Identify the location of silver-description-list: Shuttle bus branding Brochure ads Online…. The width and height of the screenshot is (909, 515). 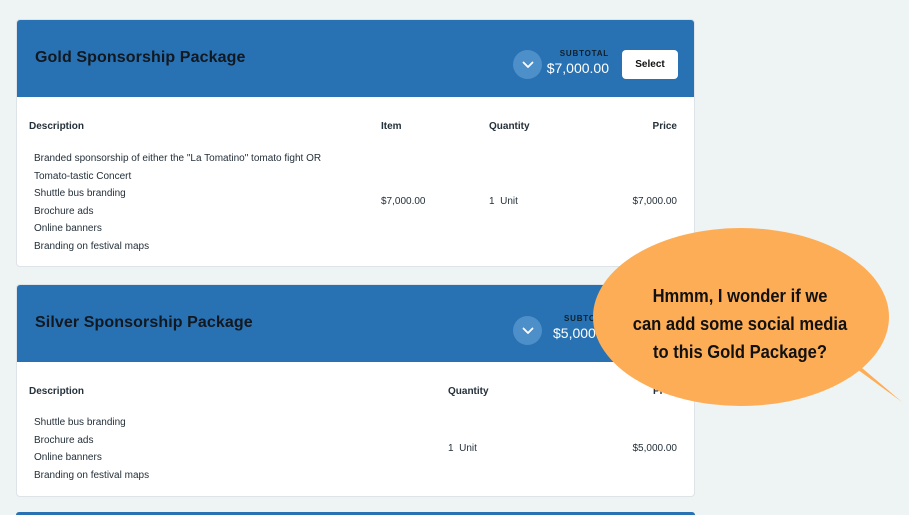
(91, 449).